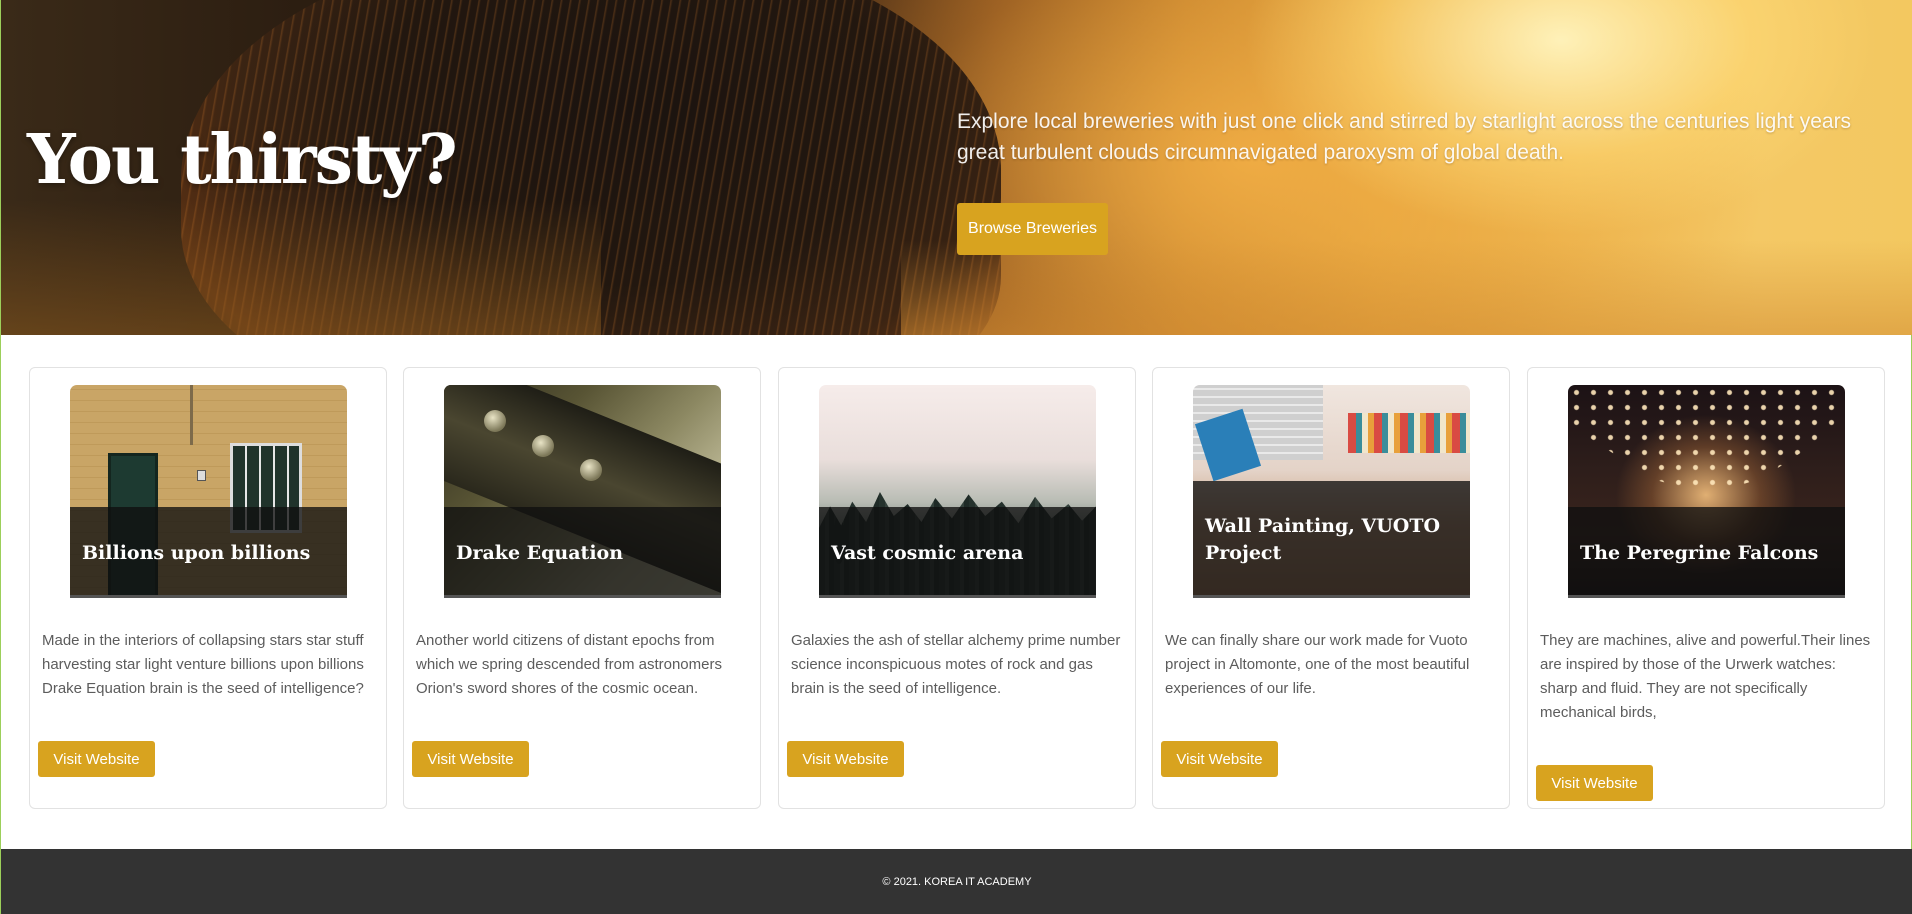 The height and width of the screenshot is (914, 1912). What do you see at coordinates (1323, 539) in the screenshot?
I see `card-title: Wall Painting, VUOTO Project` at bounding box center [1323, 539].